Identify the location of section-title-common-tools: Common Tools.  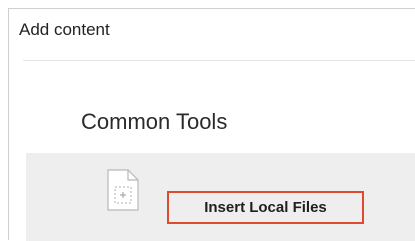
(154, 121).